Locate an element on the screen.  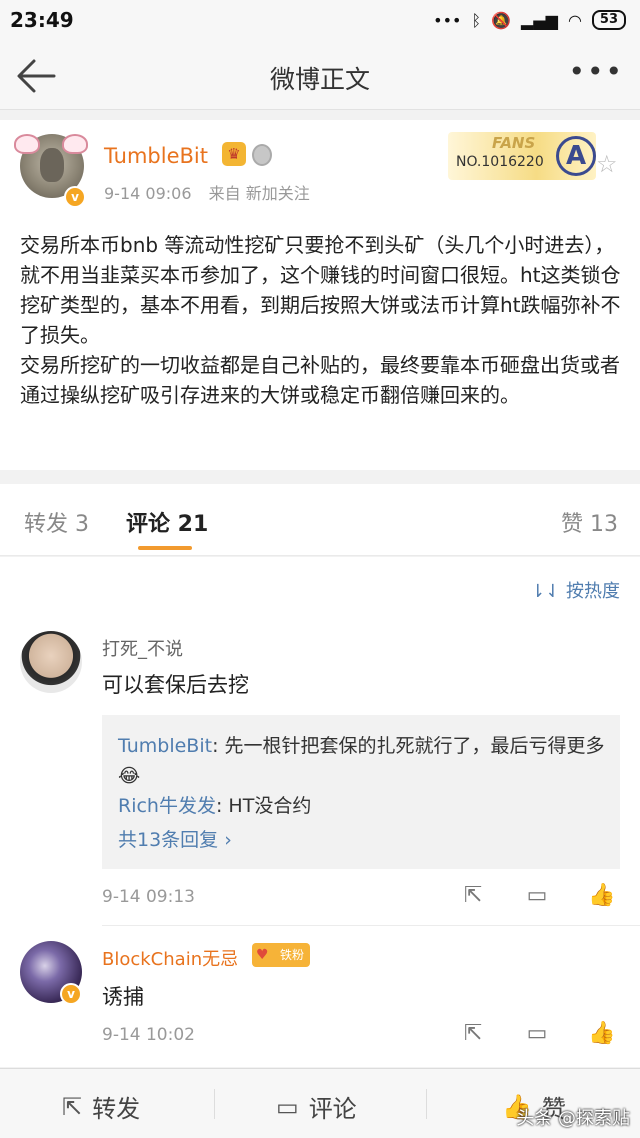
comment-button: ▭ 评论 is located at coordinates (316, 1106).